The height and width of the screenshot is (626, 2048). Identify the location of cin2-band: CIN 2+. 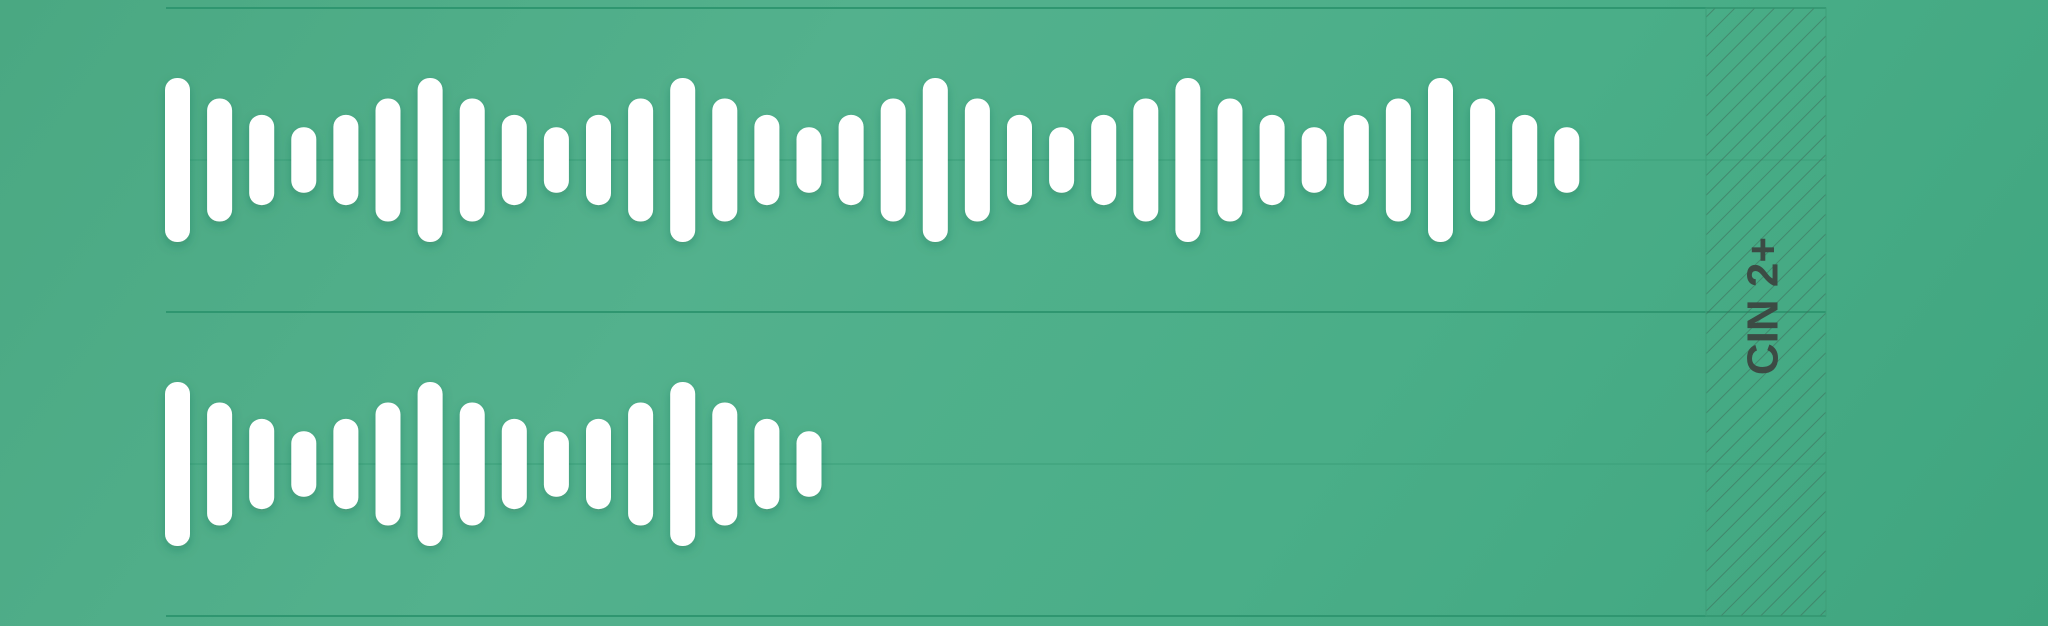
(1766, 312).